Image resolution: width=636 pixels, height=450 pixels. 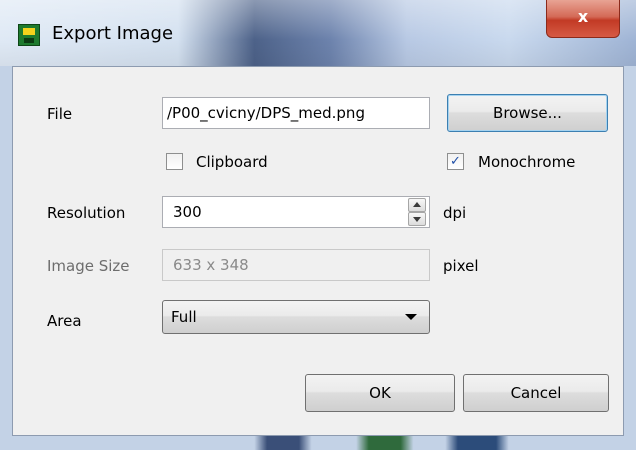 What do you see at coordinates (60, 114) in the screenshot?
I see `file-label: File` at bounding box center [60, 114].